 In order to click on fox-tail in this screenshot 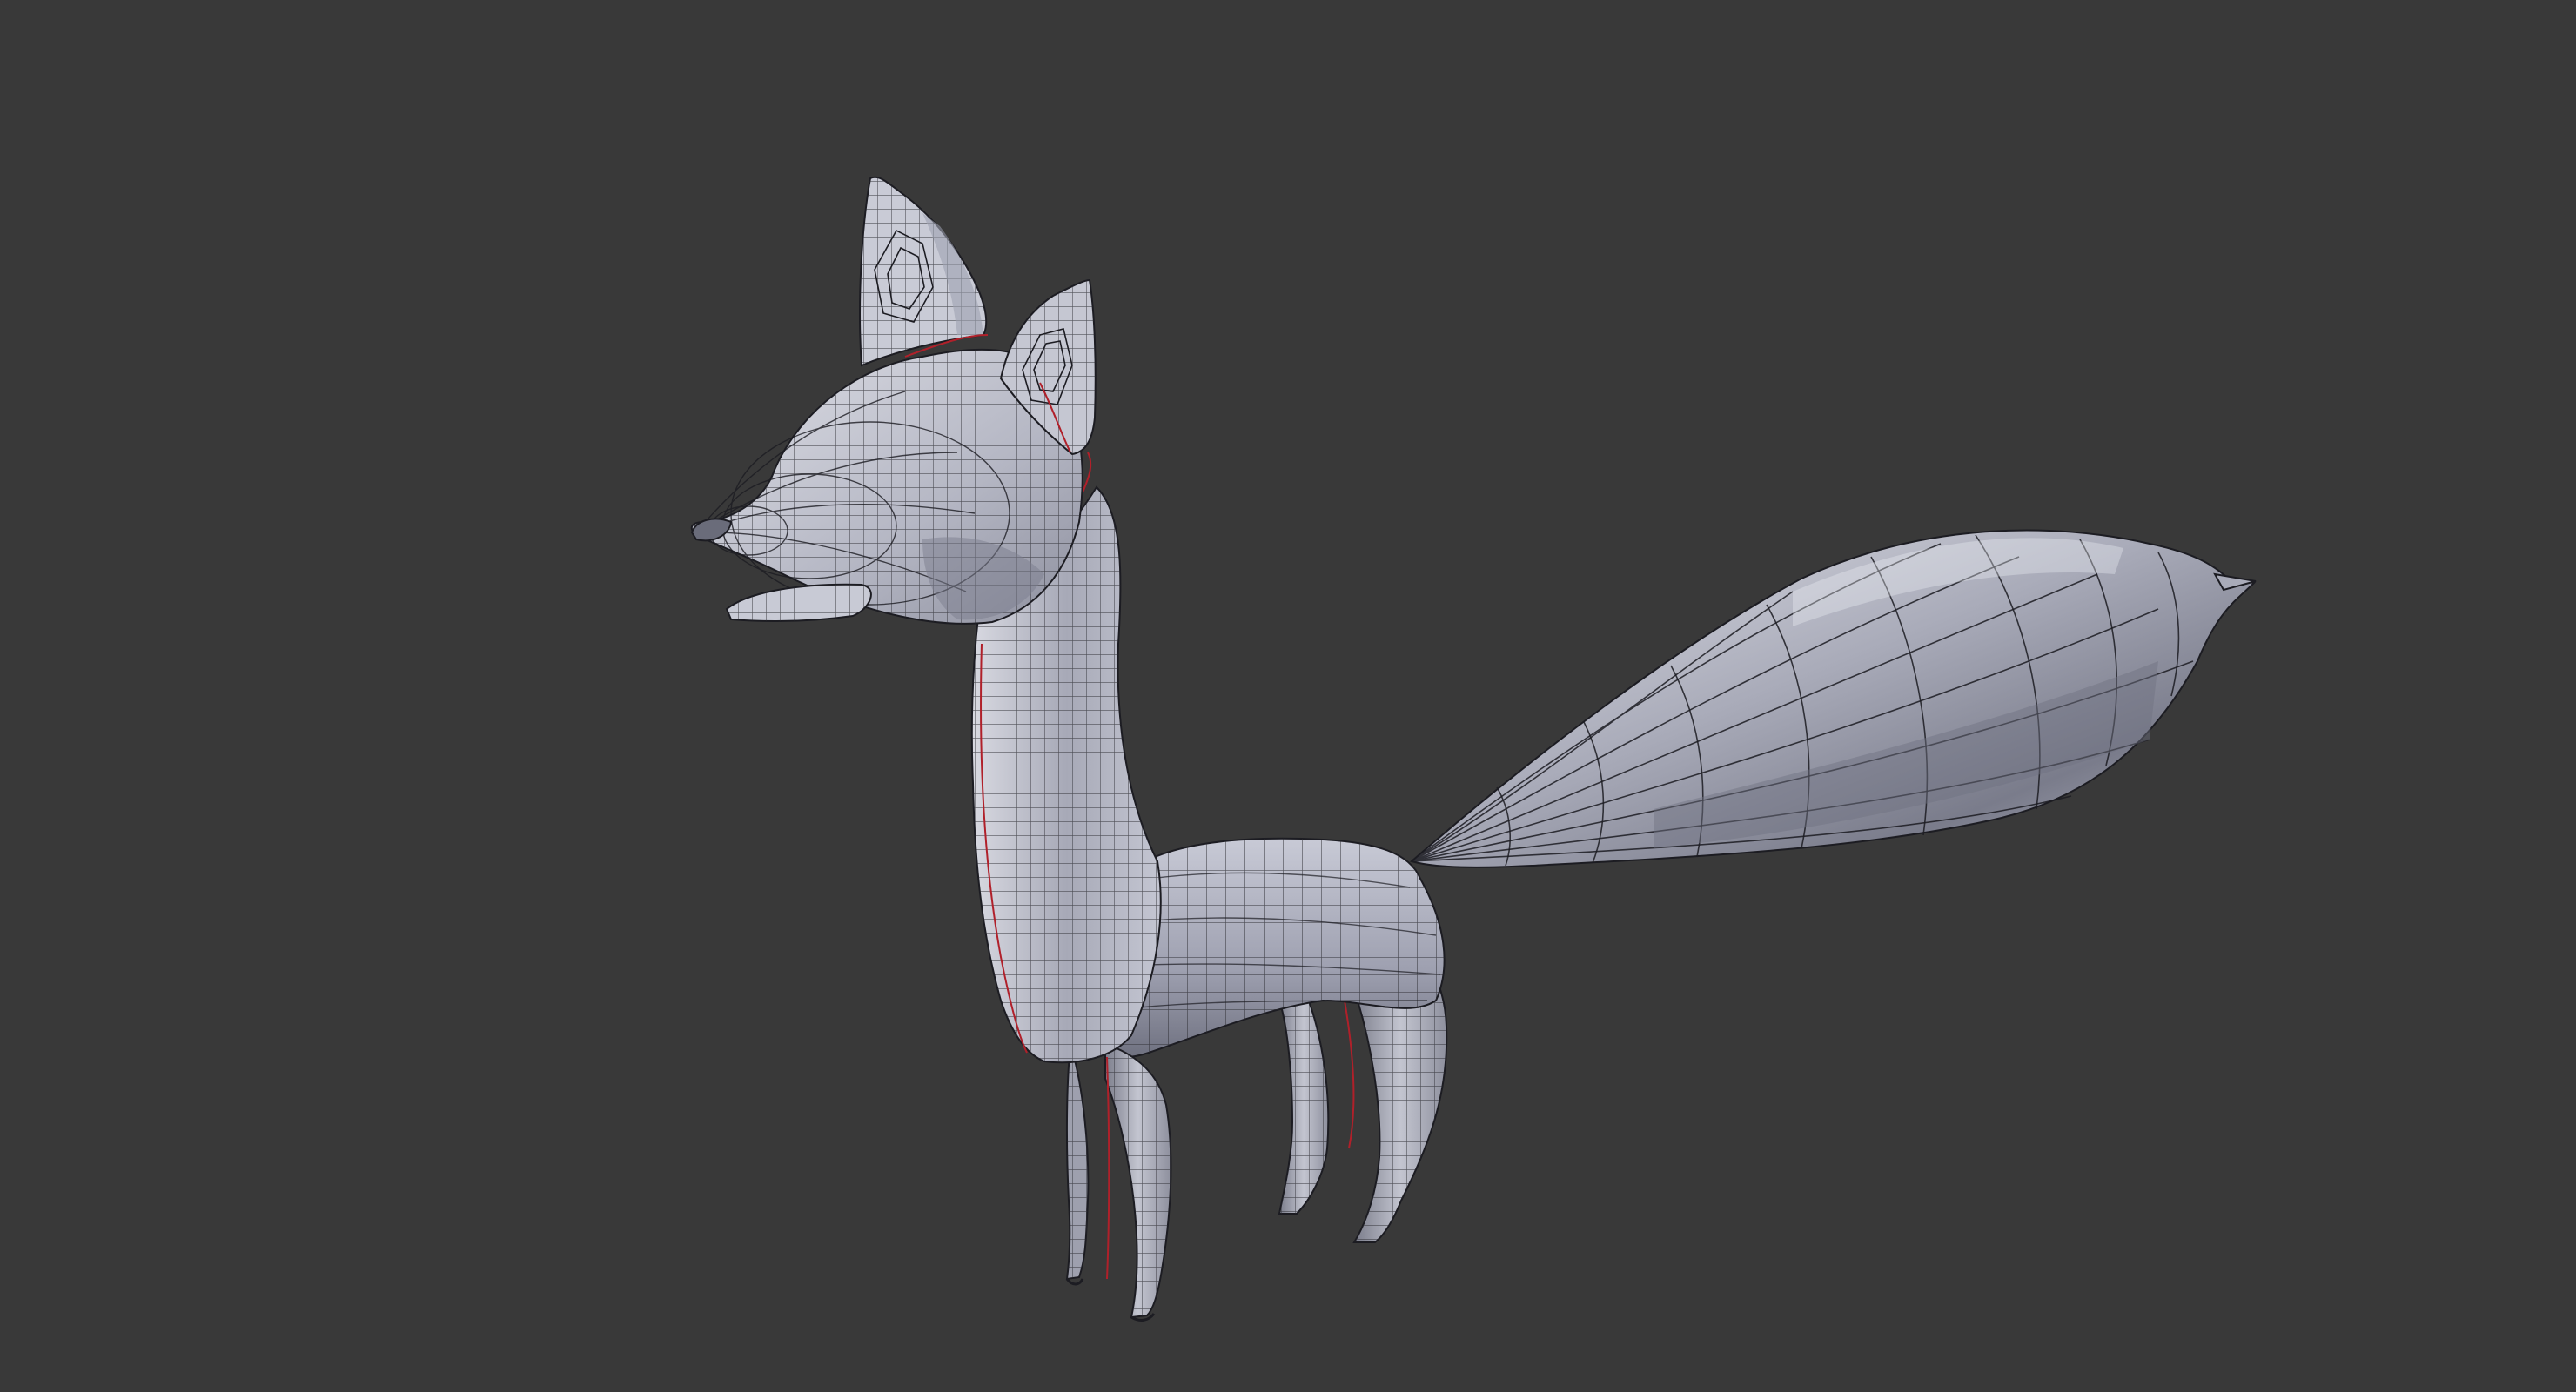, I will do `click(1833, 698)`.